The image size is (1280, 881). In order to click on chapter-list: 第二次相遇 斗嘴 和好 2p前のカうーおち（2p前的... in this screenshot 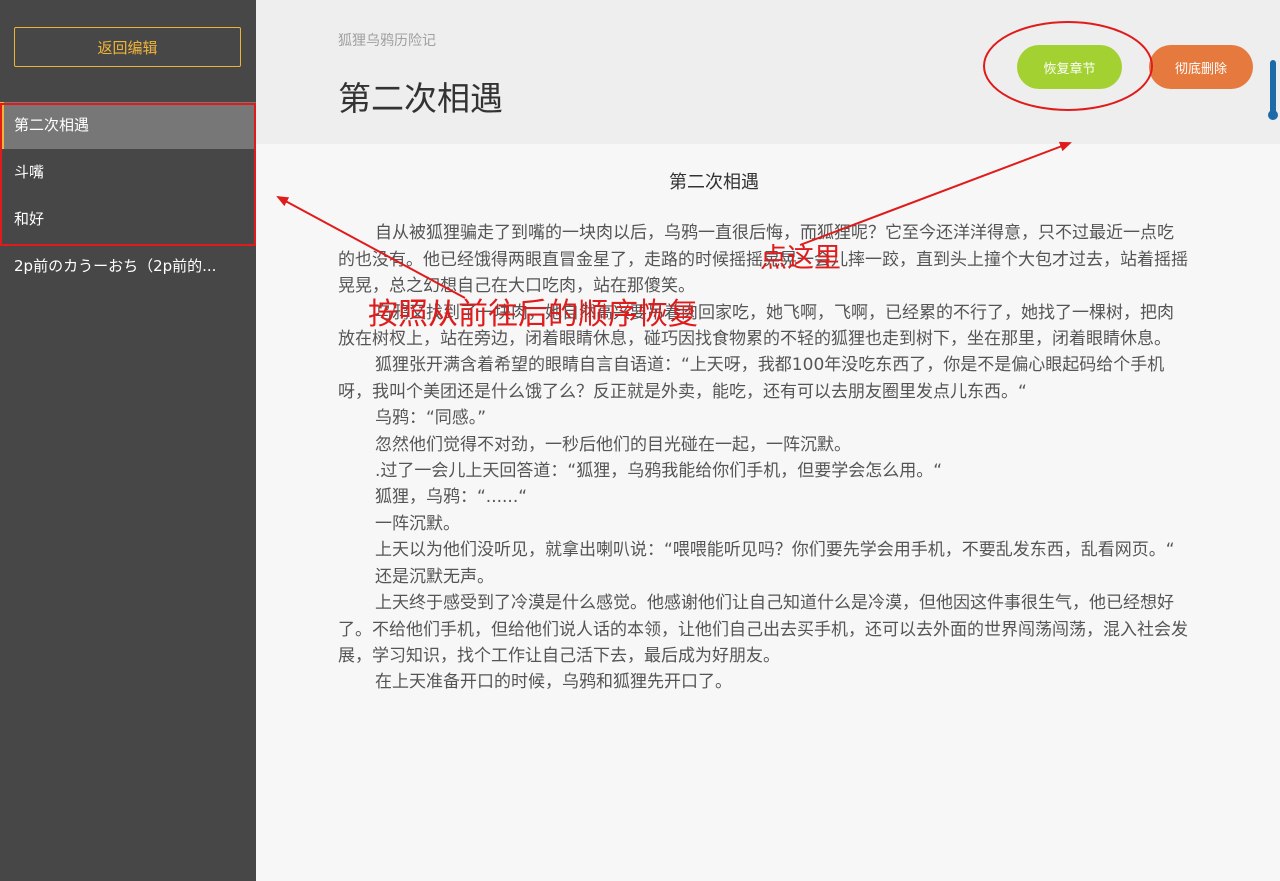, I will do `click(128, 196)`.